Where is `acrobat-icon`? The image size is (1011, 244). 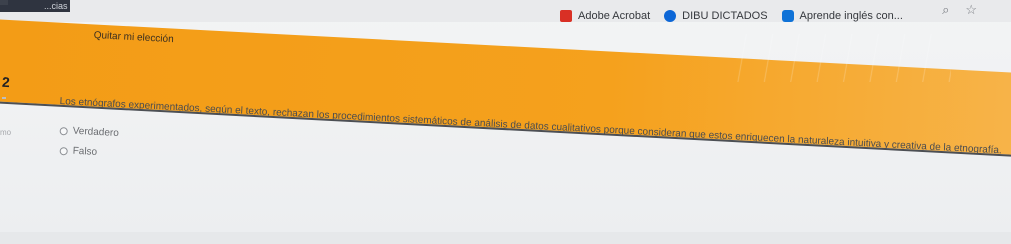 acrobat-icon is located at coordinates (566, 16).